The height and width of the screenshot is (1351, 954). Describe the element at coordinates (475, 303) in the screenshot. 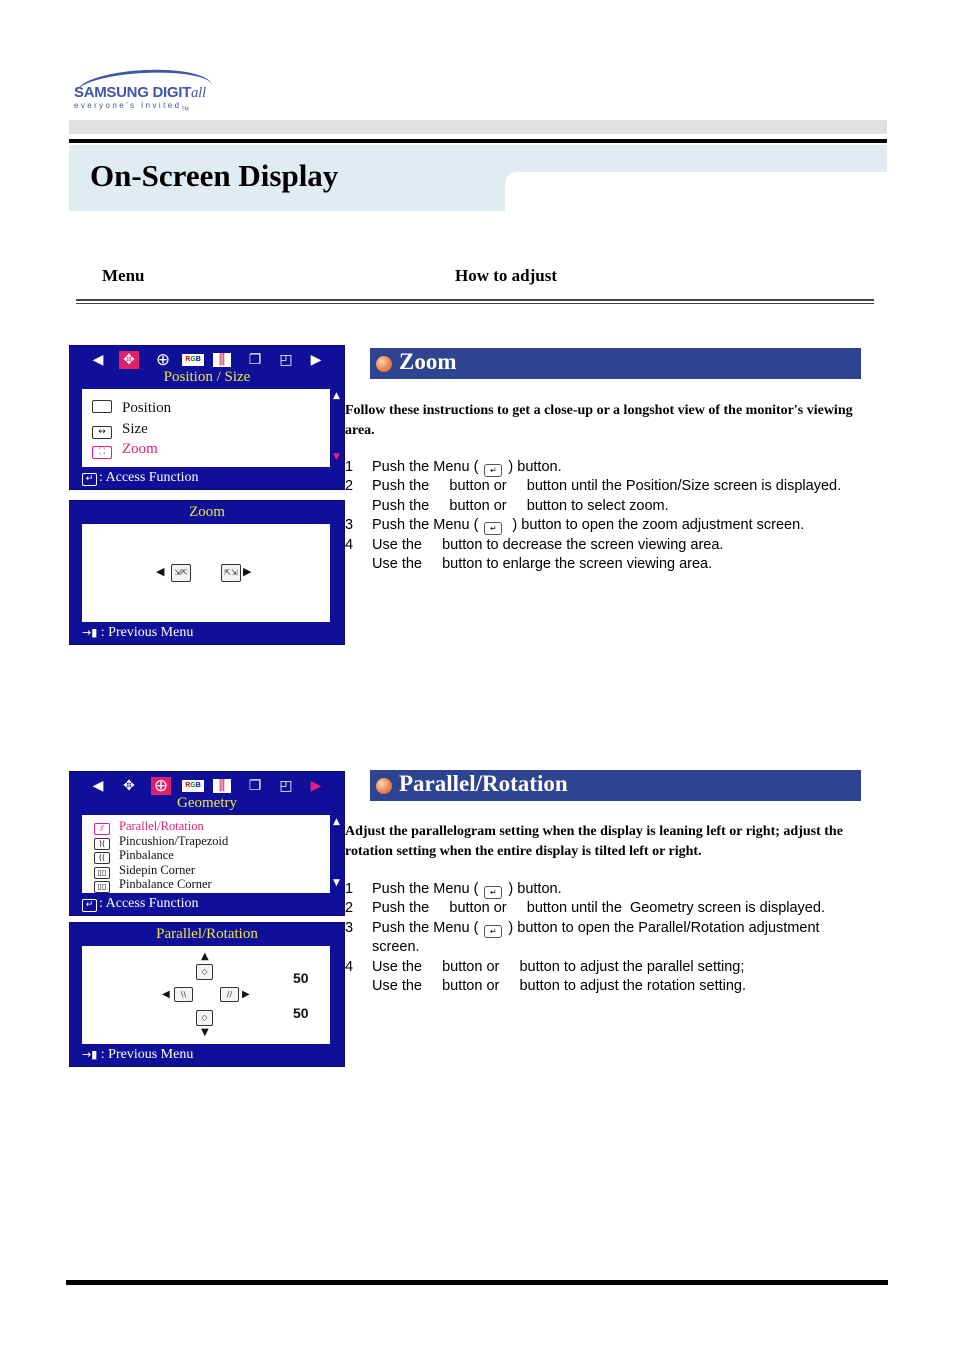

I see `column-header-rule-thin` at that location.